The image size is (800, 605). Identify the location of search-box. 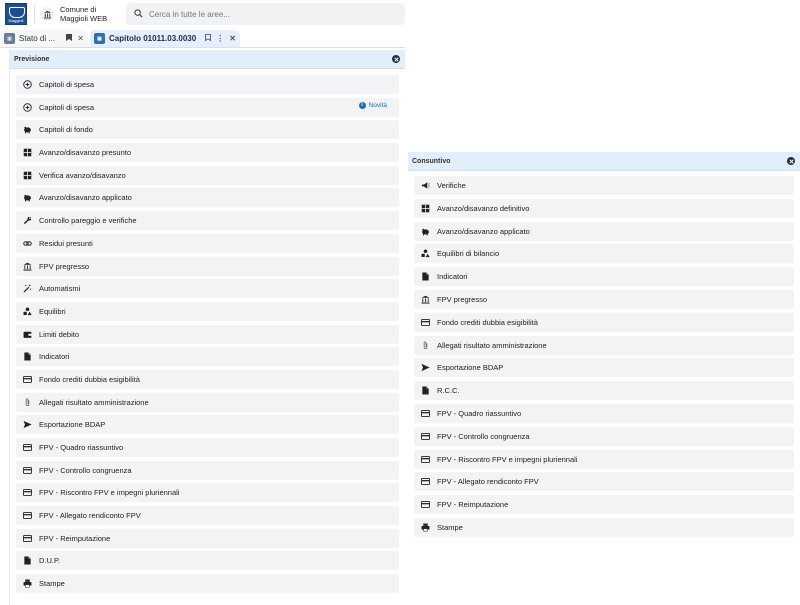
(265, 14).